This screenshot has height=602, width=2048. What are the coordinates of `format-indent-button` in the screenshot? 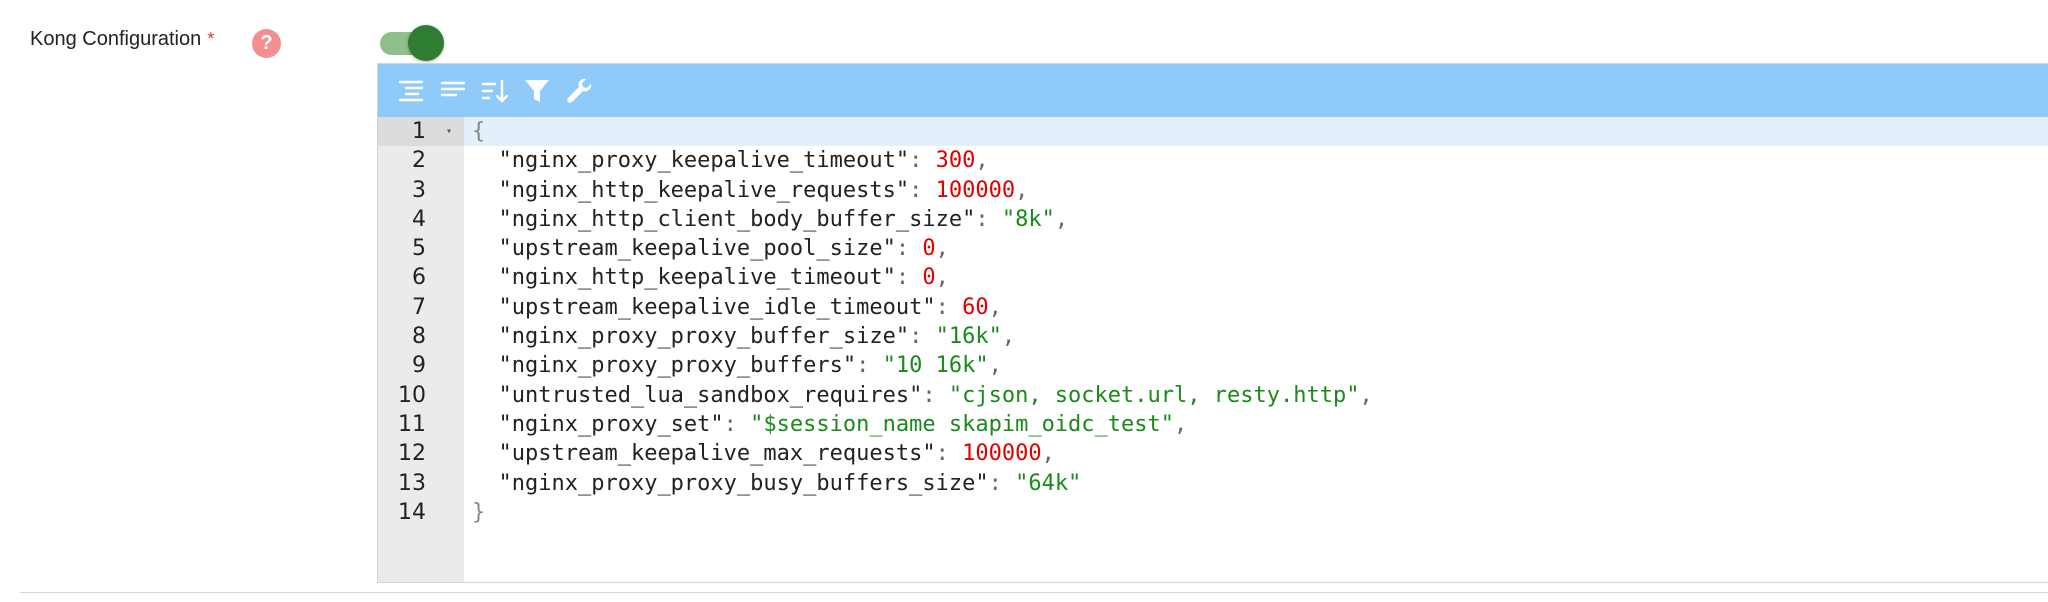 It's located at (411, 91).